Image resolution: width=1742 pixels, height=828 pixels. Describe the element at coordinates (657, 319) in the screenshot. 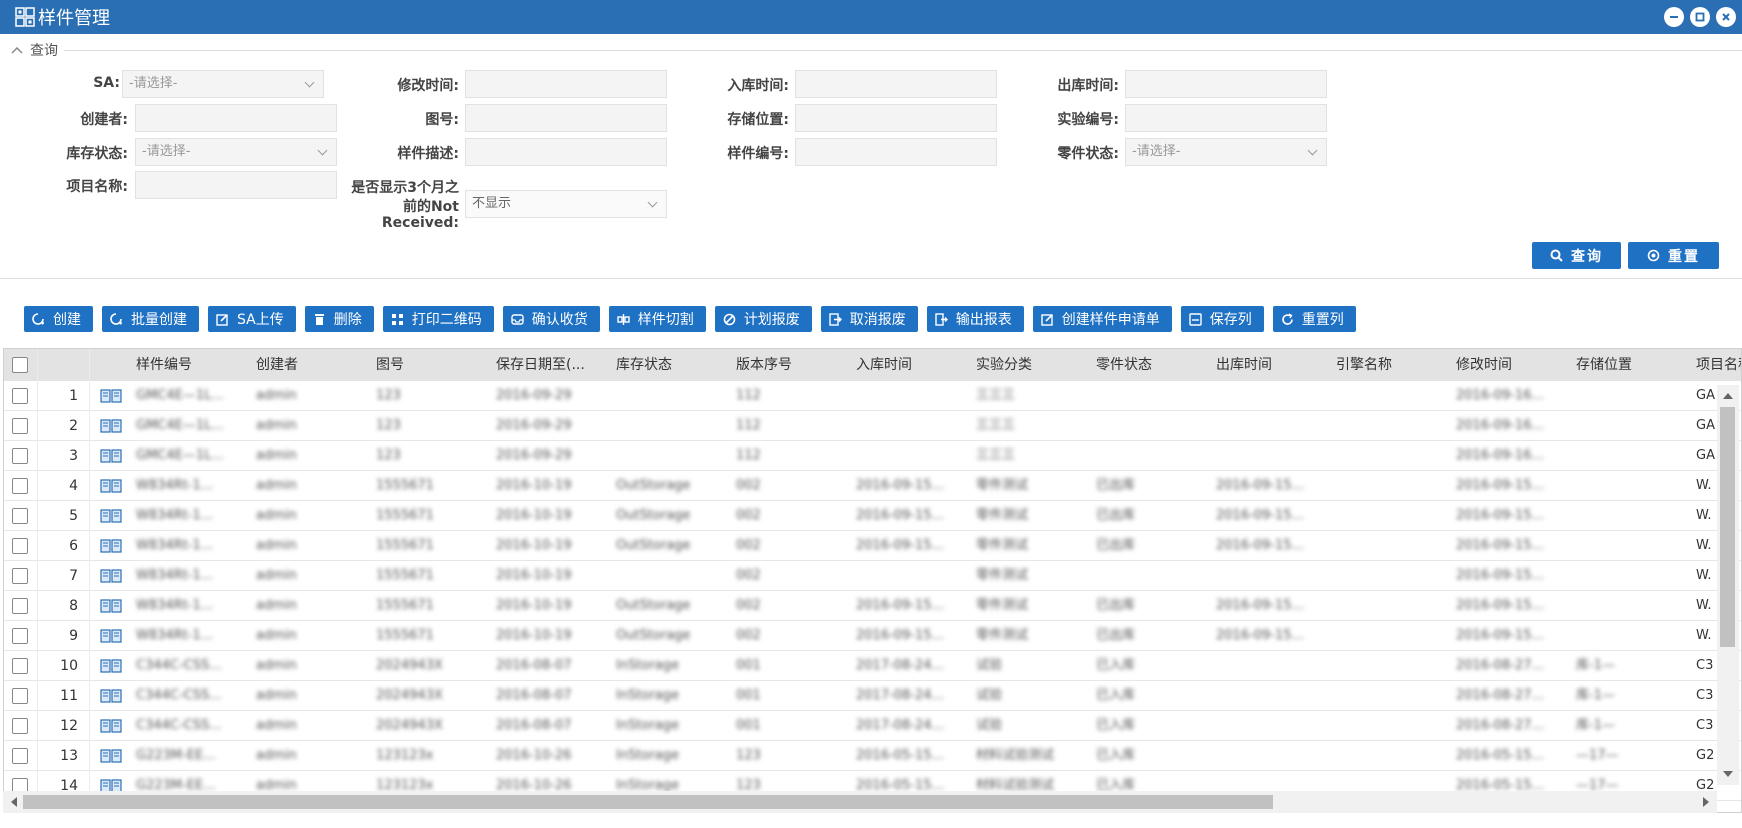

I see `sample-cut-button: 样件切割` at that location.